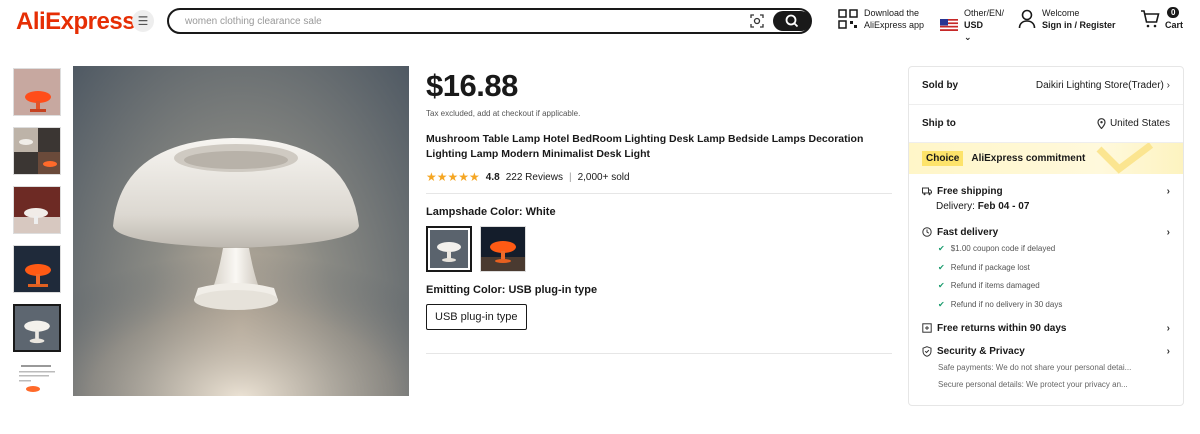 This screenshot has width=1200, height=434. Describe the element at coordinates (512, 290) in the screenshot. I see `emitting-color-label: Emitting Color: USB plug-in type` at that location.